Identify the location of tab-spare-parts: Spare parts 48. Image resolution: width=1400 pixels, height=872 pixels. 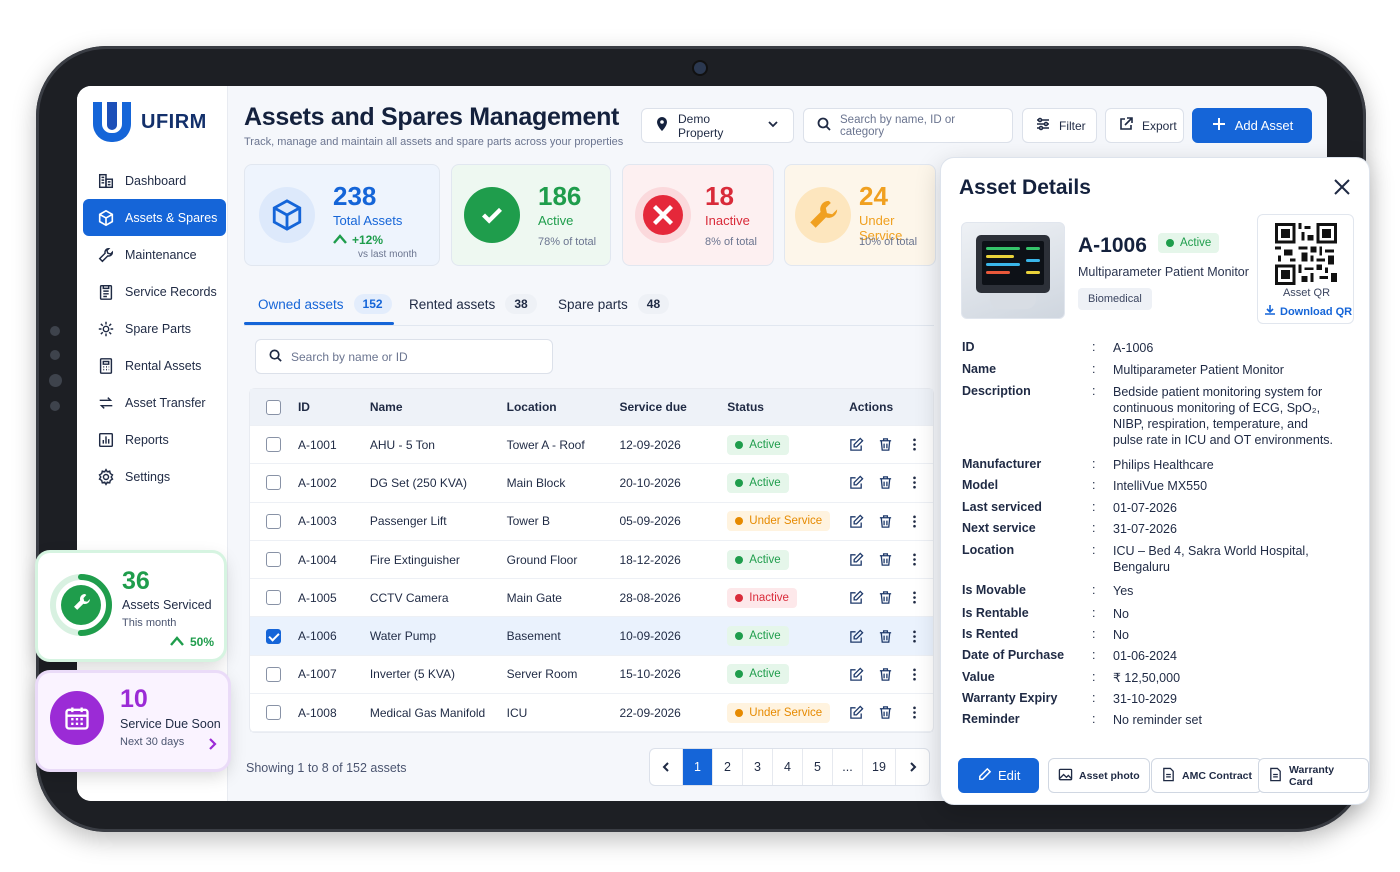
(614, 304).